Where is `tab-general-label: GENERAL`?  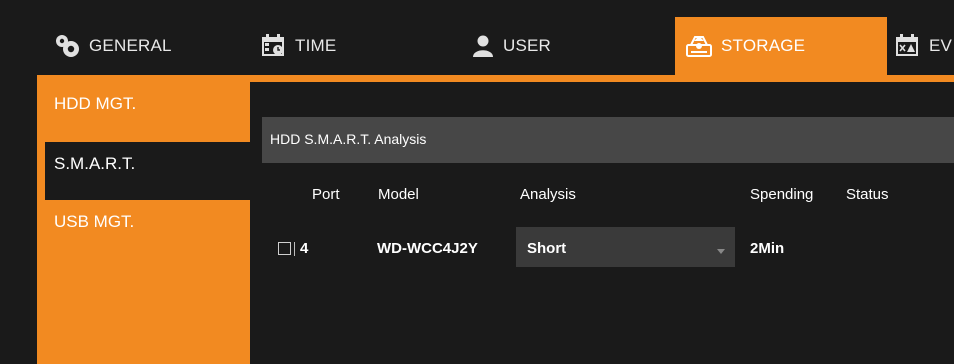 tab-general-label: GENERAL is located at coordinates (130, 45).